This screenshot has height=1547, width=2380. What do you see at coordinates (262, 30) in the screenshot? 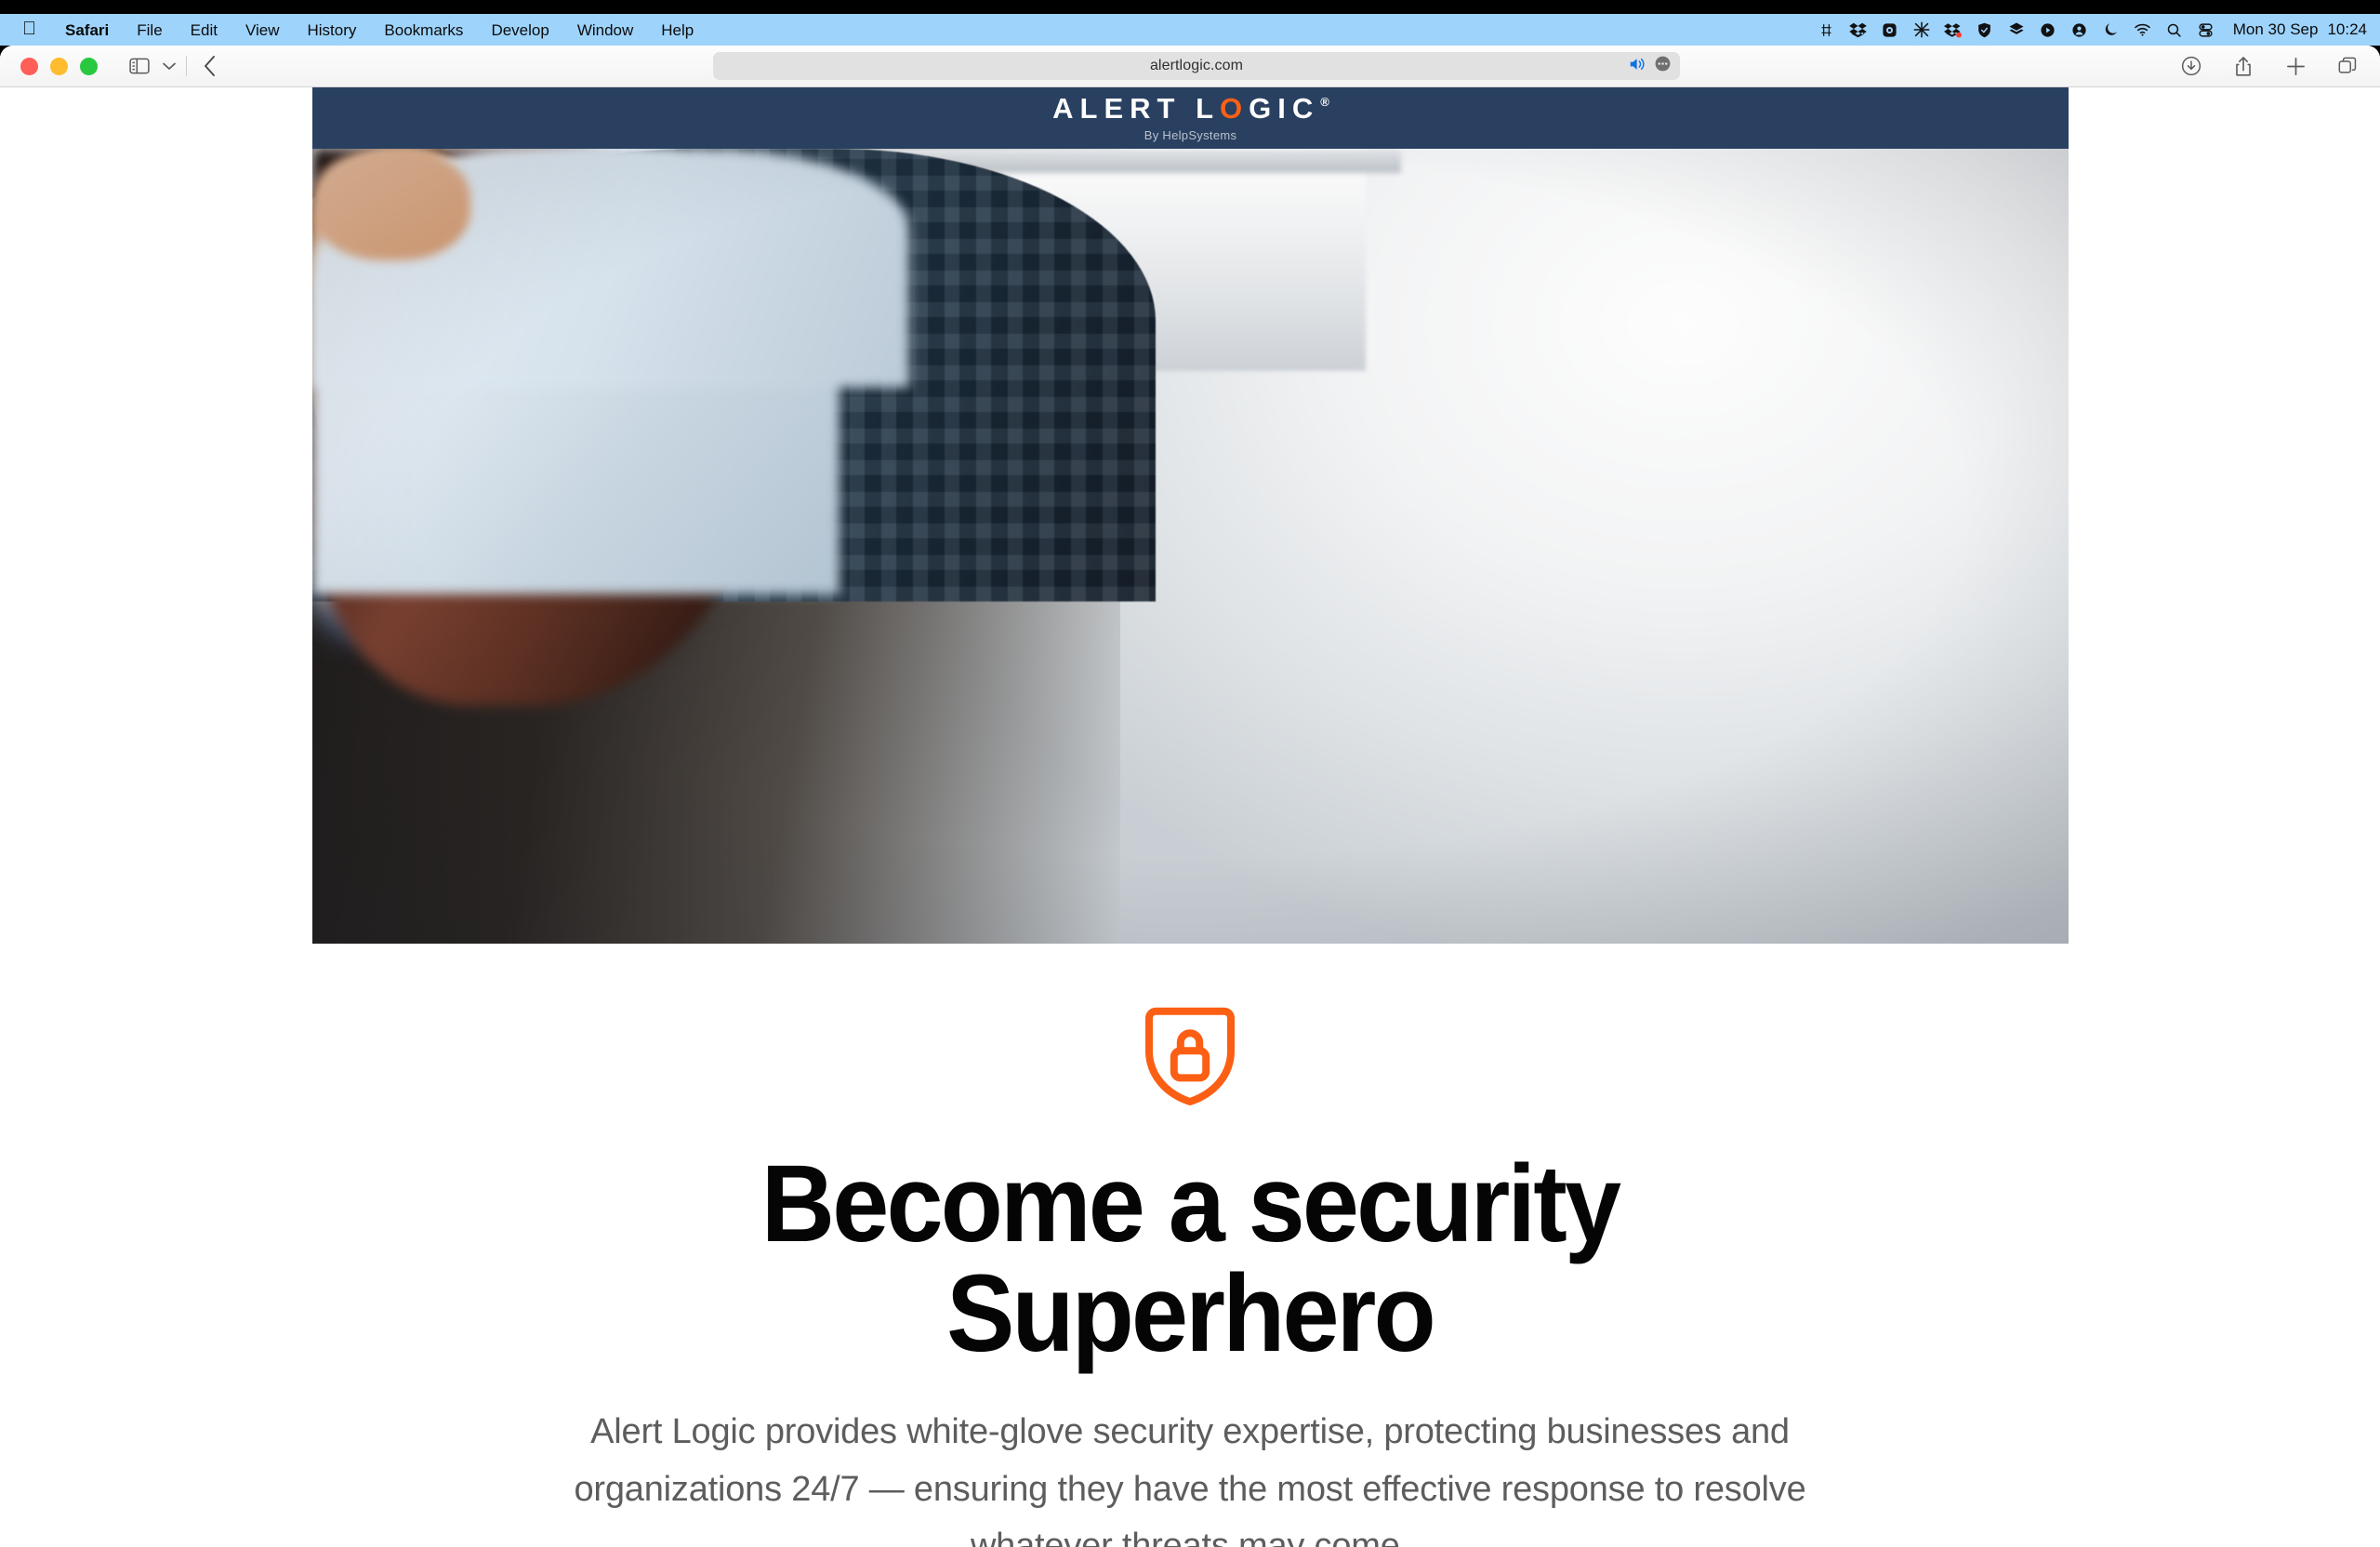
I see `menu-item-view: View` at bounding box center [262, 30].